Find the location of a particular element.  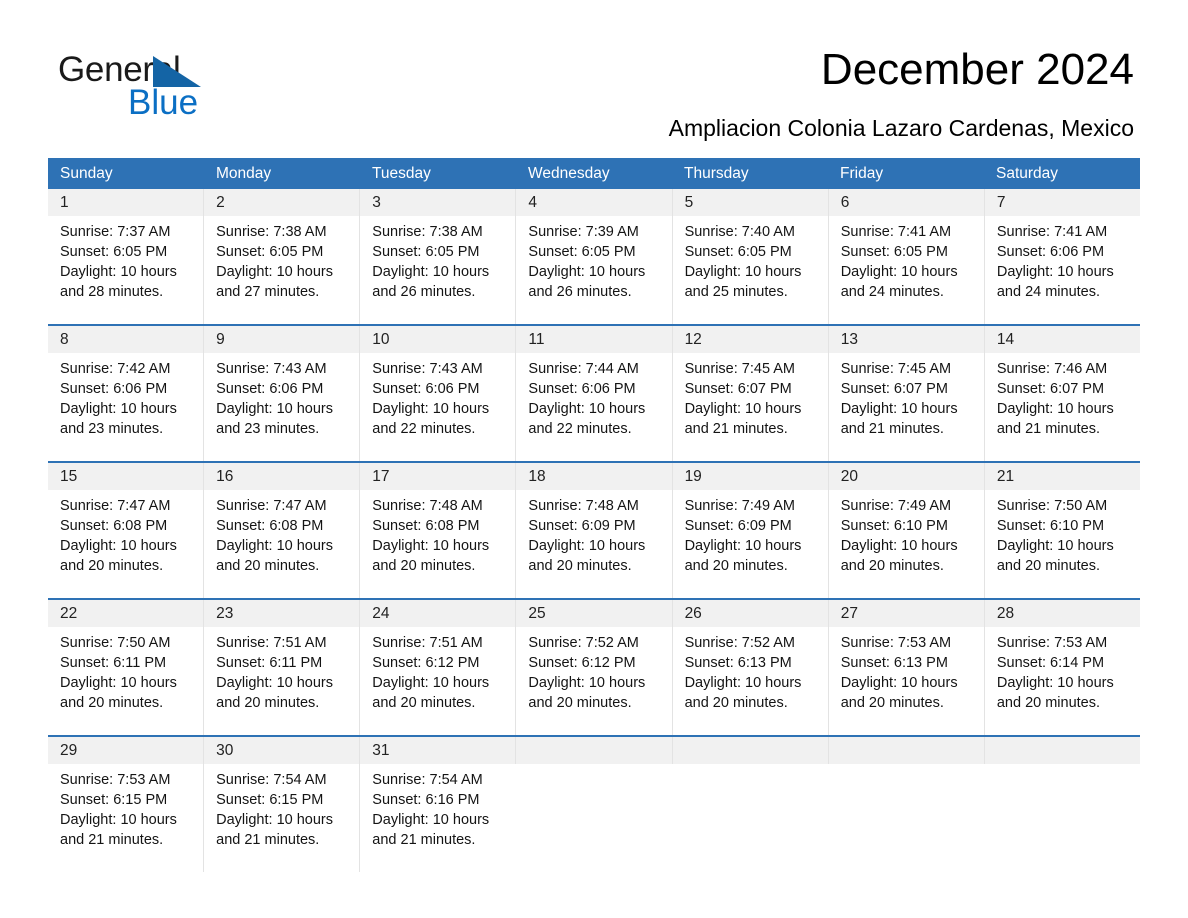

date-number: 13 is located at coordinates (905, 339).